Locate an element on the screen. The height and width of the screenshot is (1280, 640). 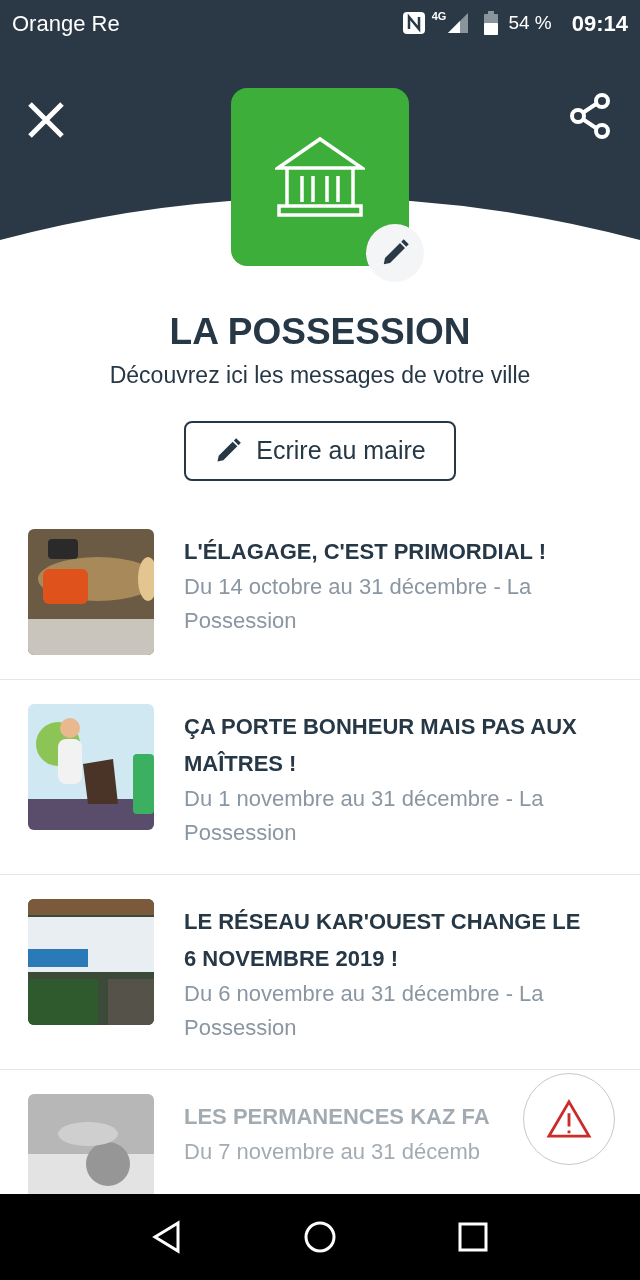
town-subtitle: Découvrez ici les messages de votre ville is located at coordinates (320, 375).